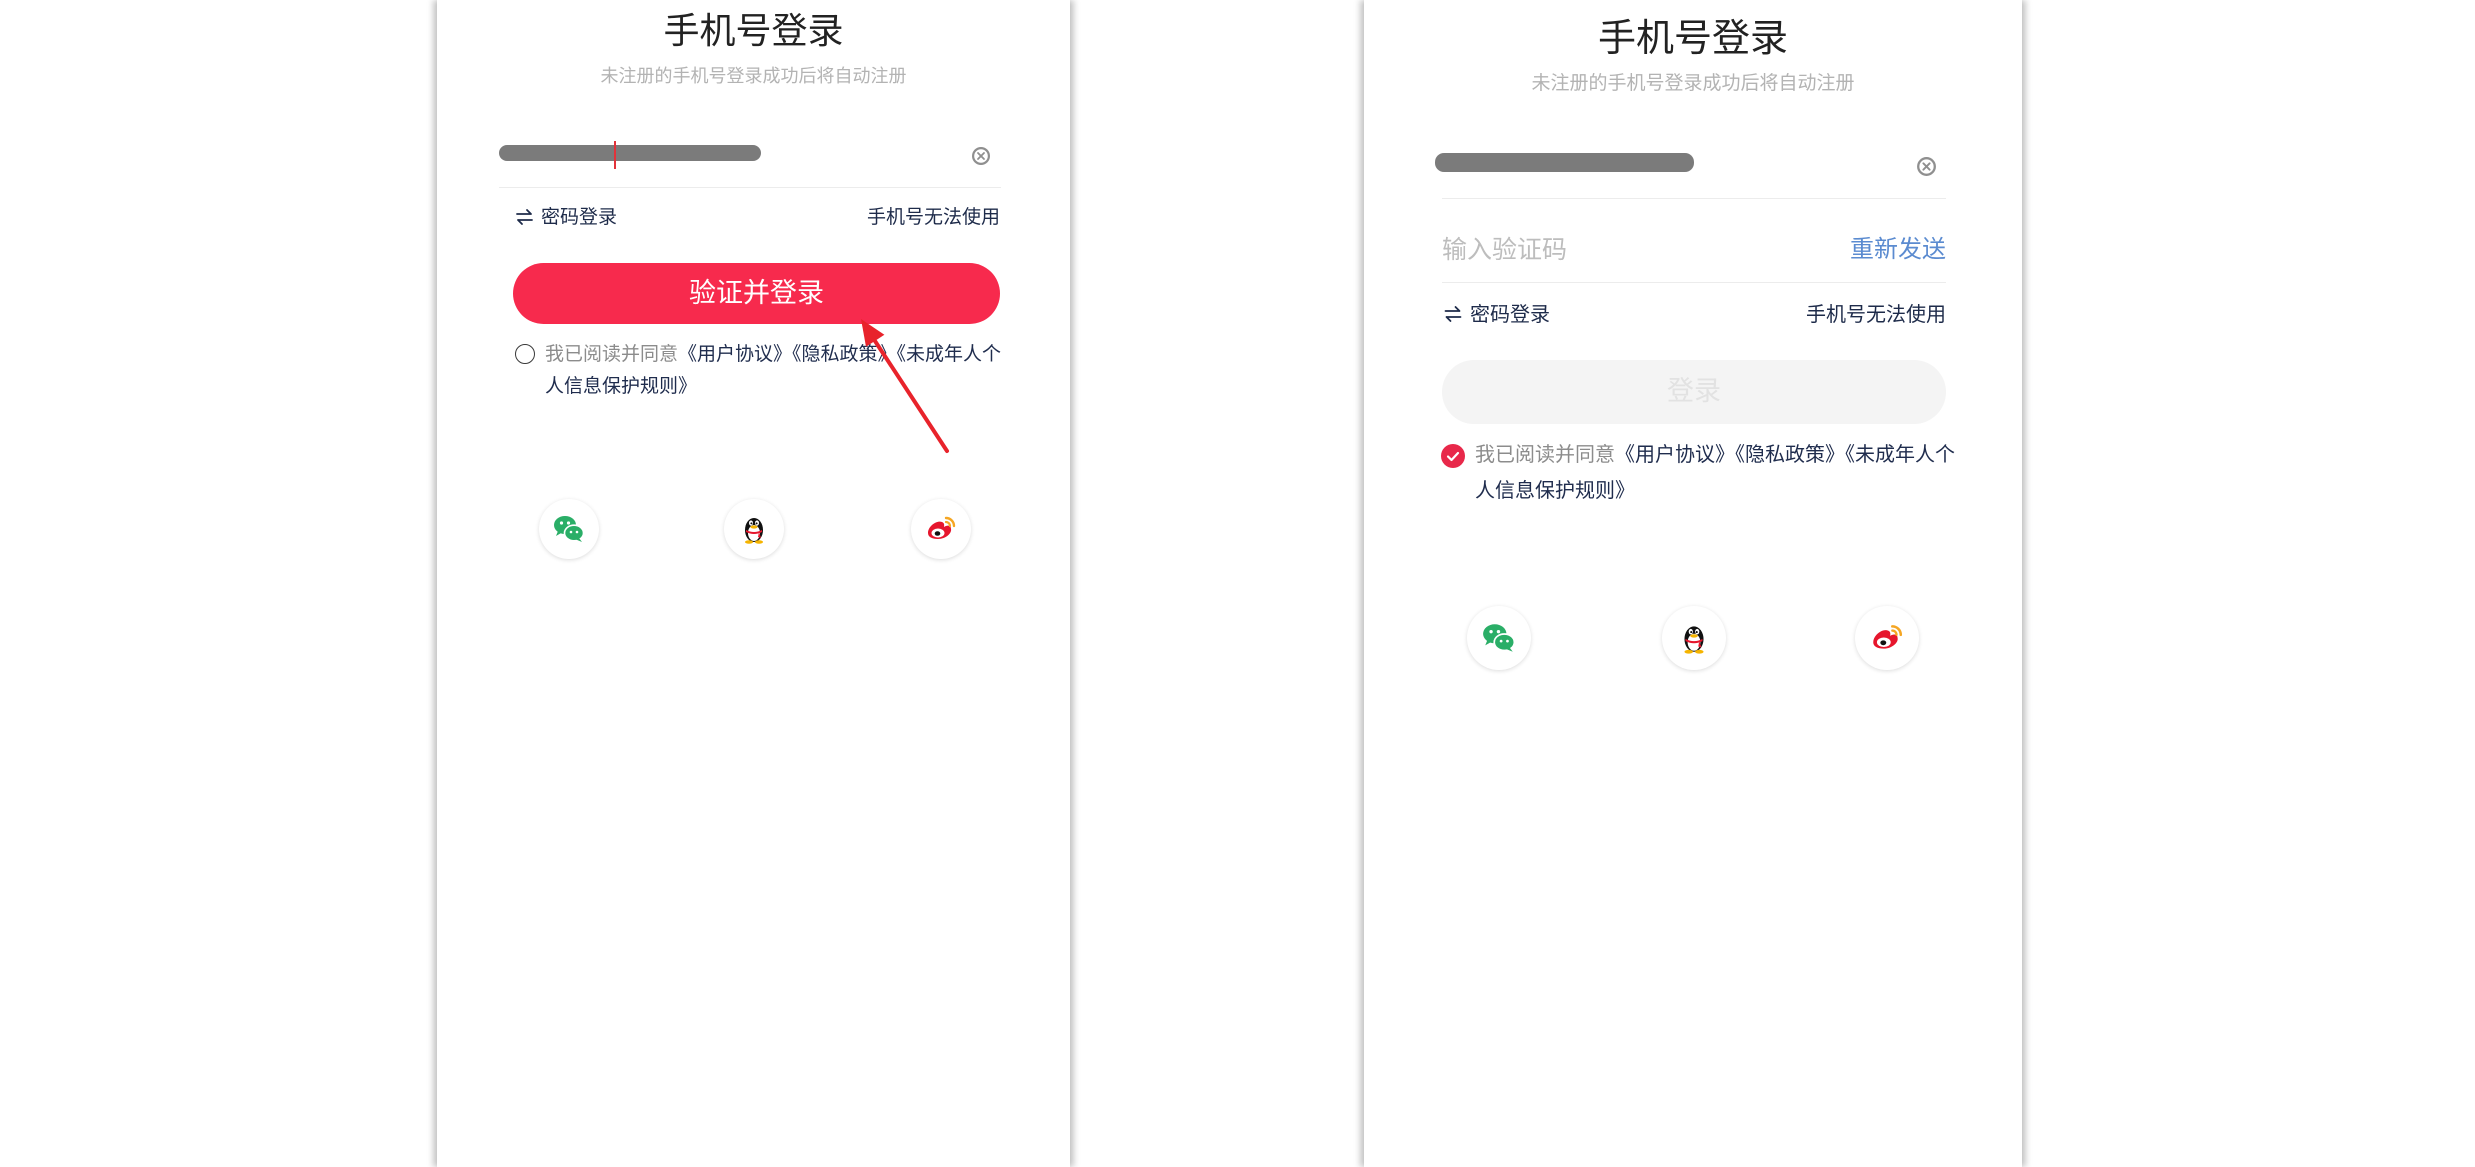  I want to click on login-button-disabled: 登录, so click(1694, 392).